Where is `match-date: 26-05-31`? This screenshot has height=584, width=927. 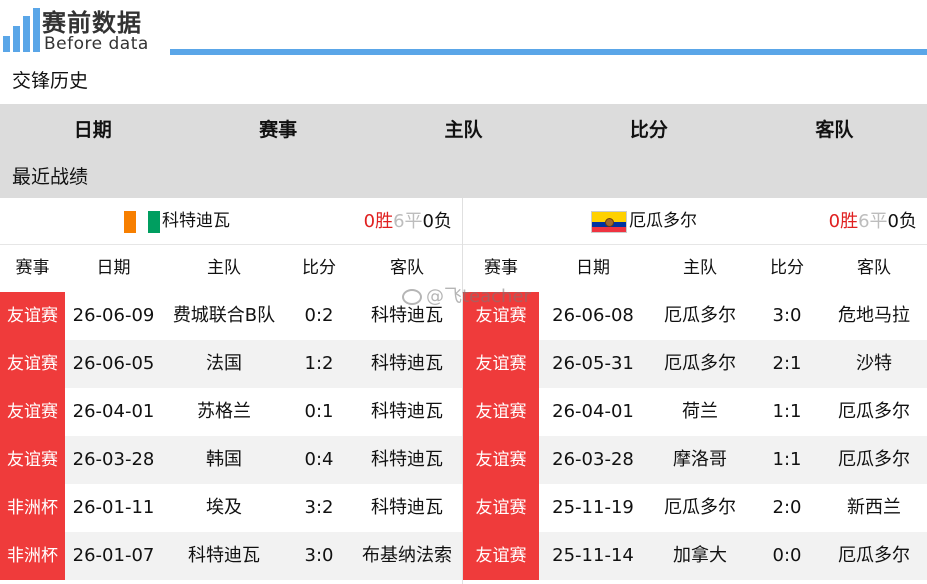 match-date: 26-05-31 is located at coordinates (593, 363).